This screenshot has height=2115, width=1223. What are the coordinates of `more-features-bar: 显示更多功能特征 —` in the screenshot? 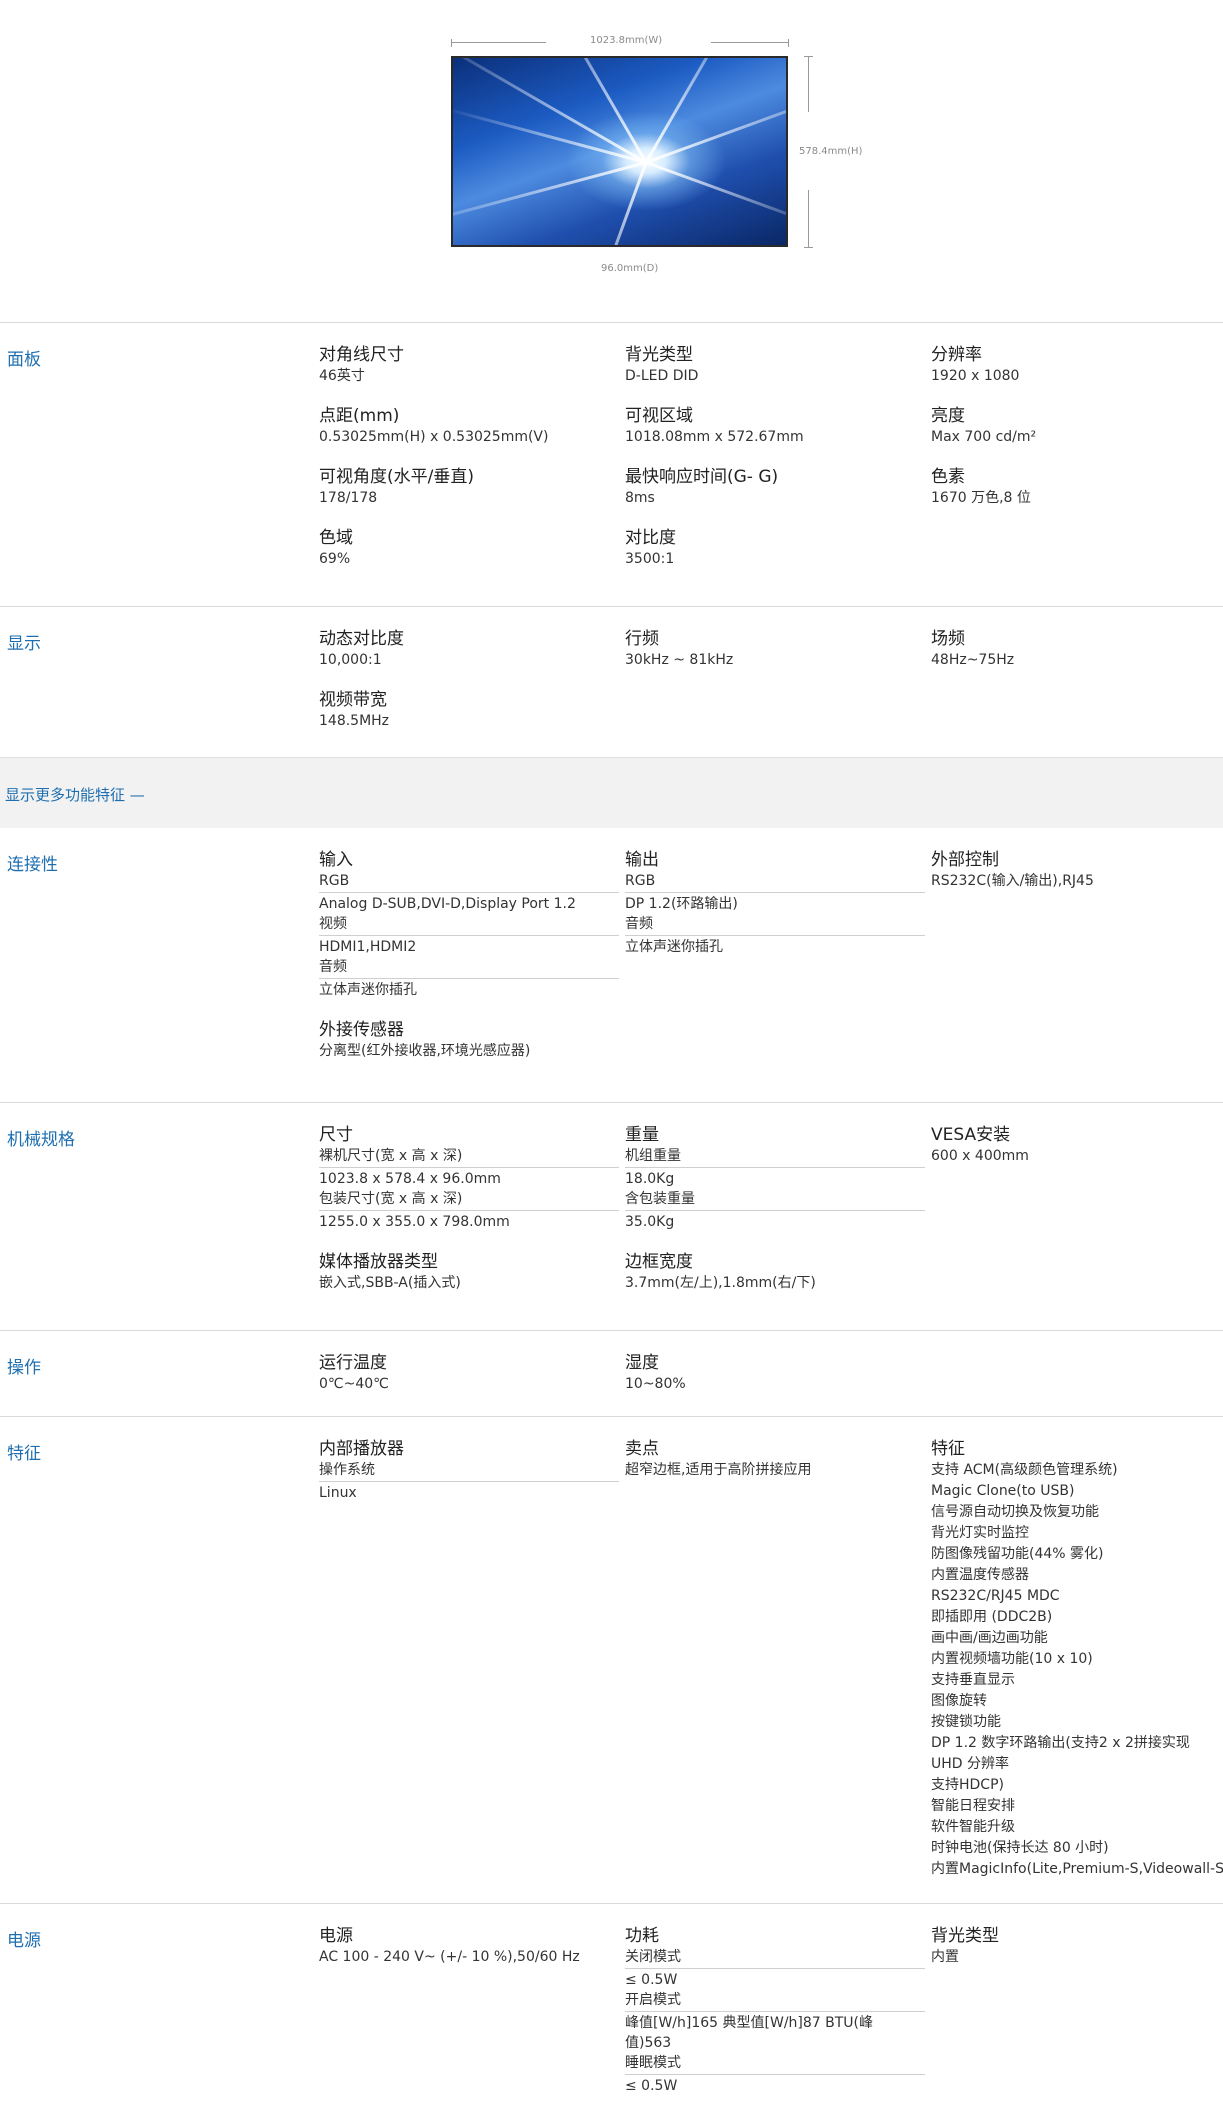 It's located at (611, 792).